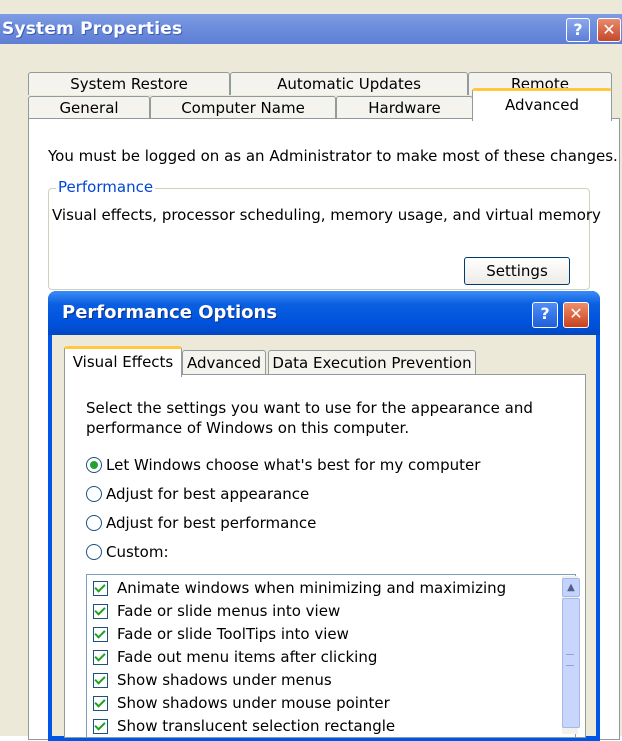  Describe the element at coordinates (517, 271) in the screenshot. I see `settings-button: Settings` at that location.